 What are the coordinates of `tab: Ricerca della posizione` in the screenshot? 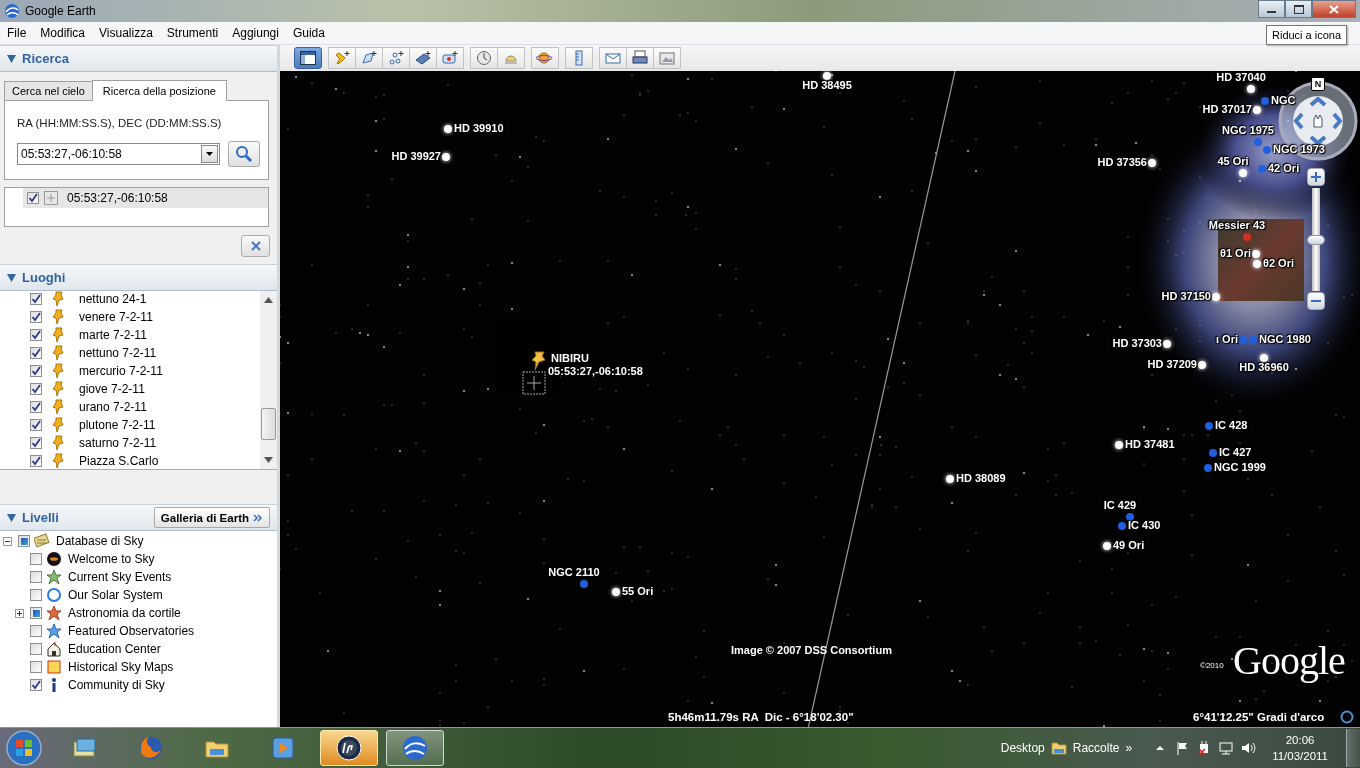 It's located at (159, 90).